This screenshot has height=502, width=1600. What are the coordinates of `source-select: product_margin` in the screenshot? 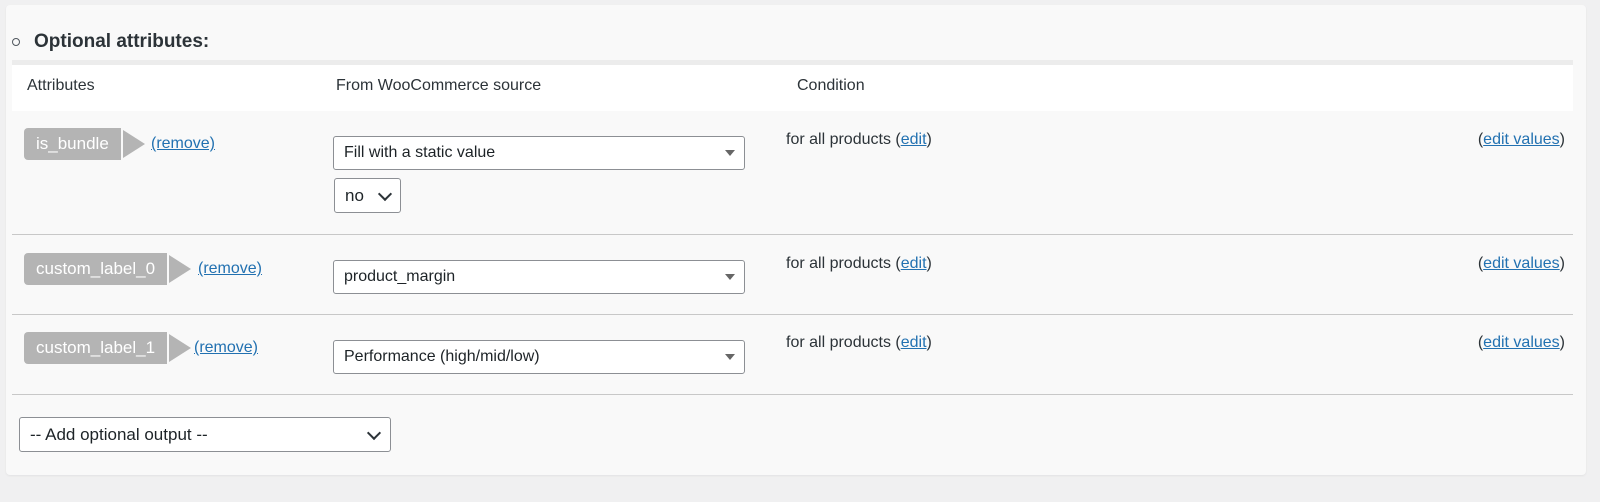 It's located at (539, 277).